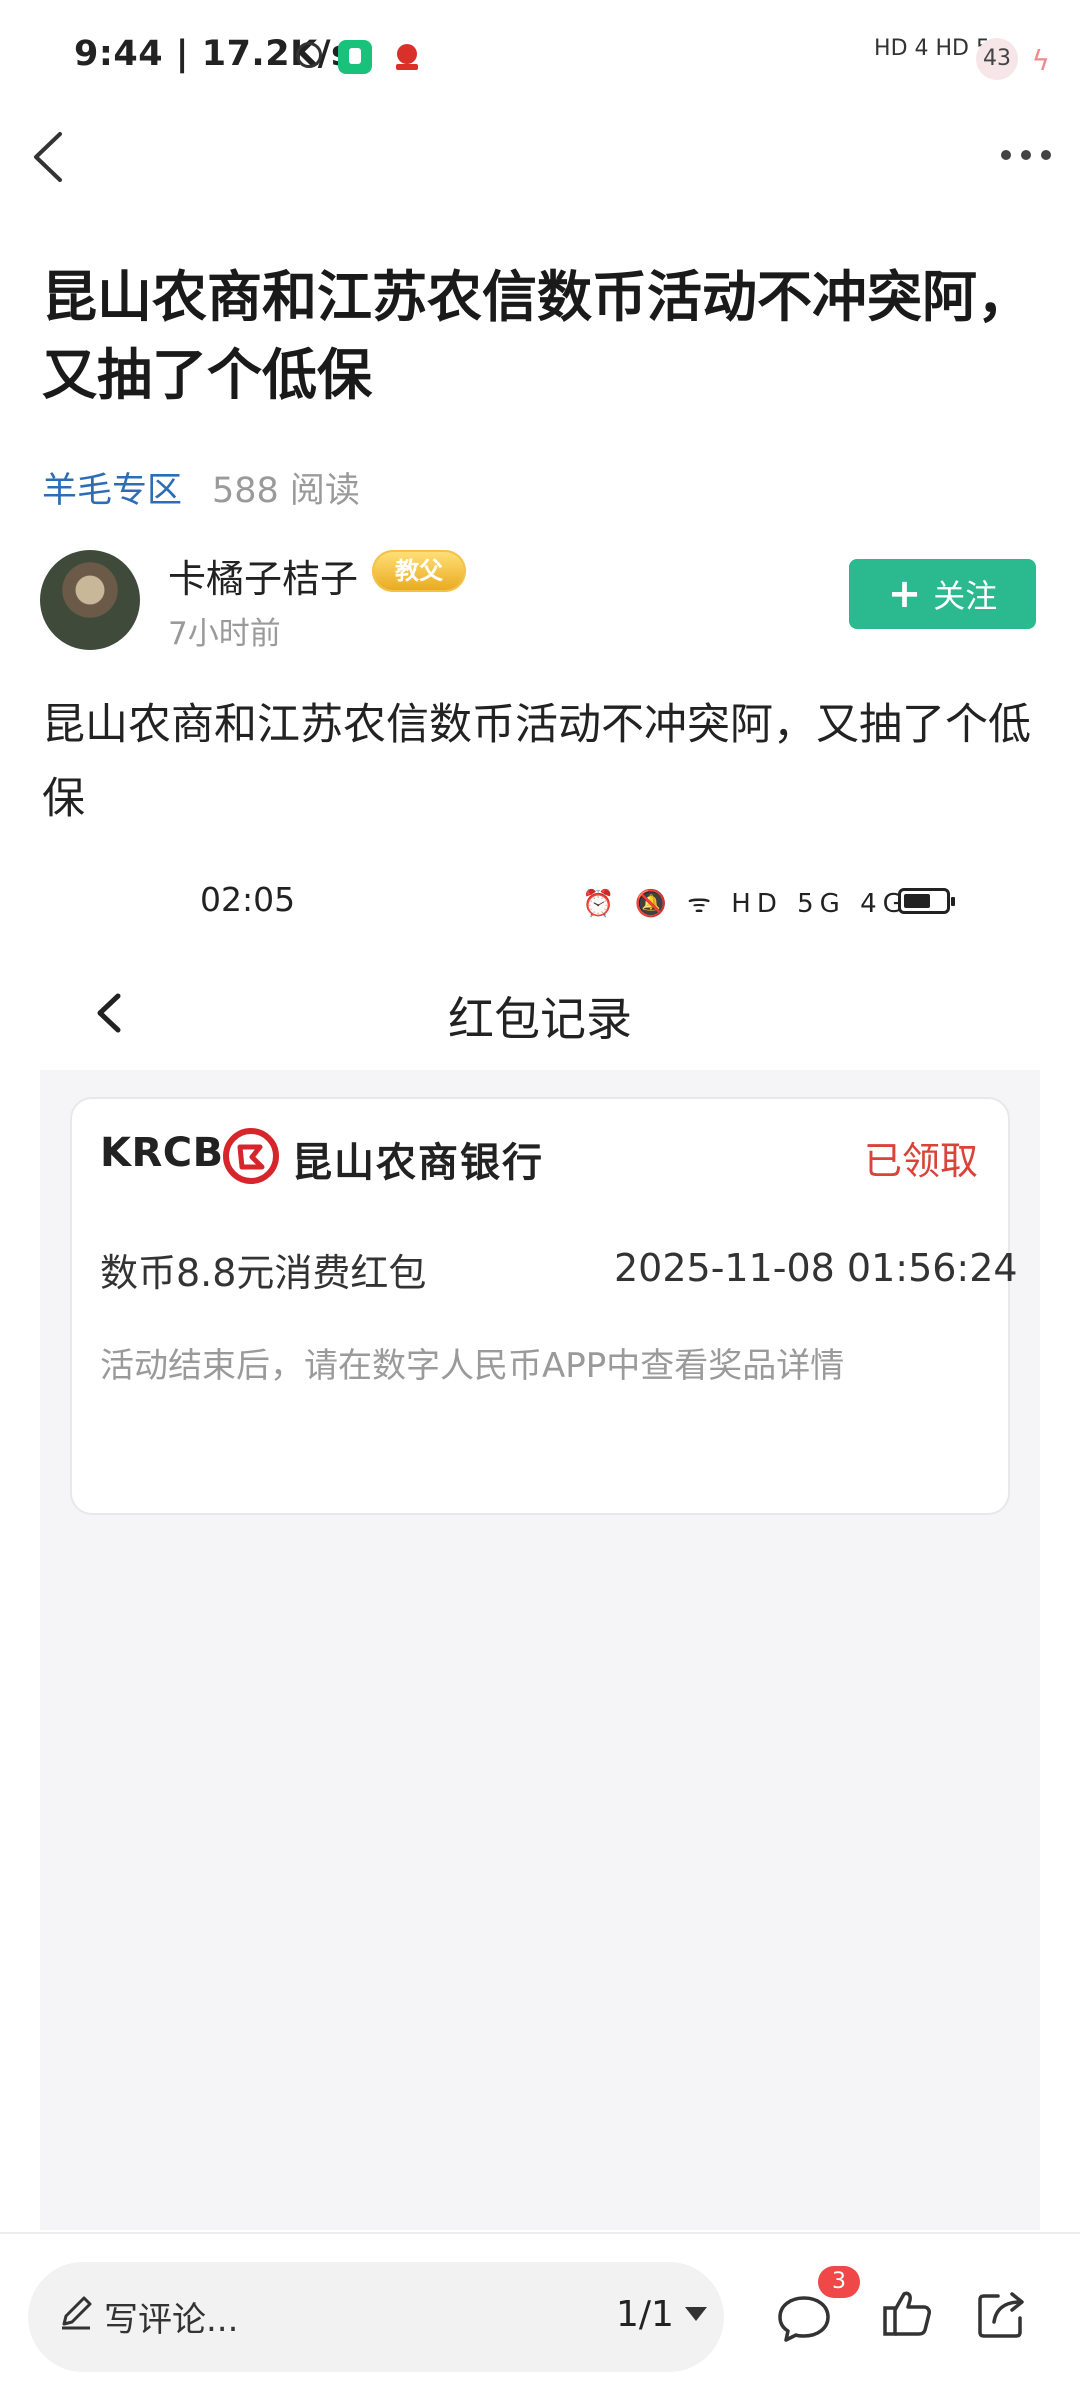 The image size is (1080, 2402). What do you see at coordinates (696, 2314) in the screenshot?
I see `caret-down-icon` at bounding box center [696, 2314].